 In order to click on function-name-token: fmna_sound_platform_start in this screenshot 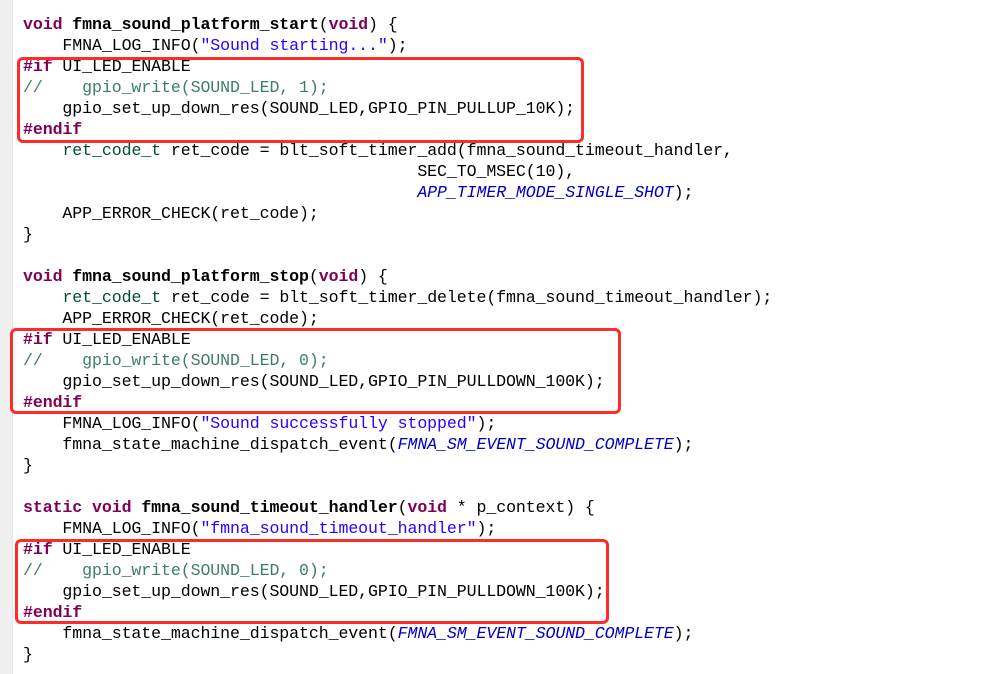, I will do `click(195, 24)`.